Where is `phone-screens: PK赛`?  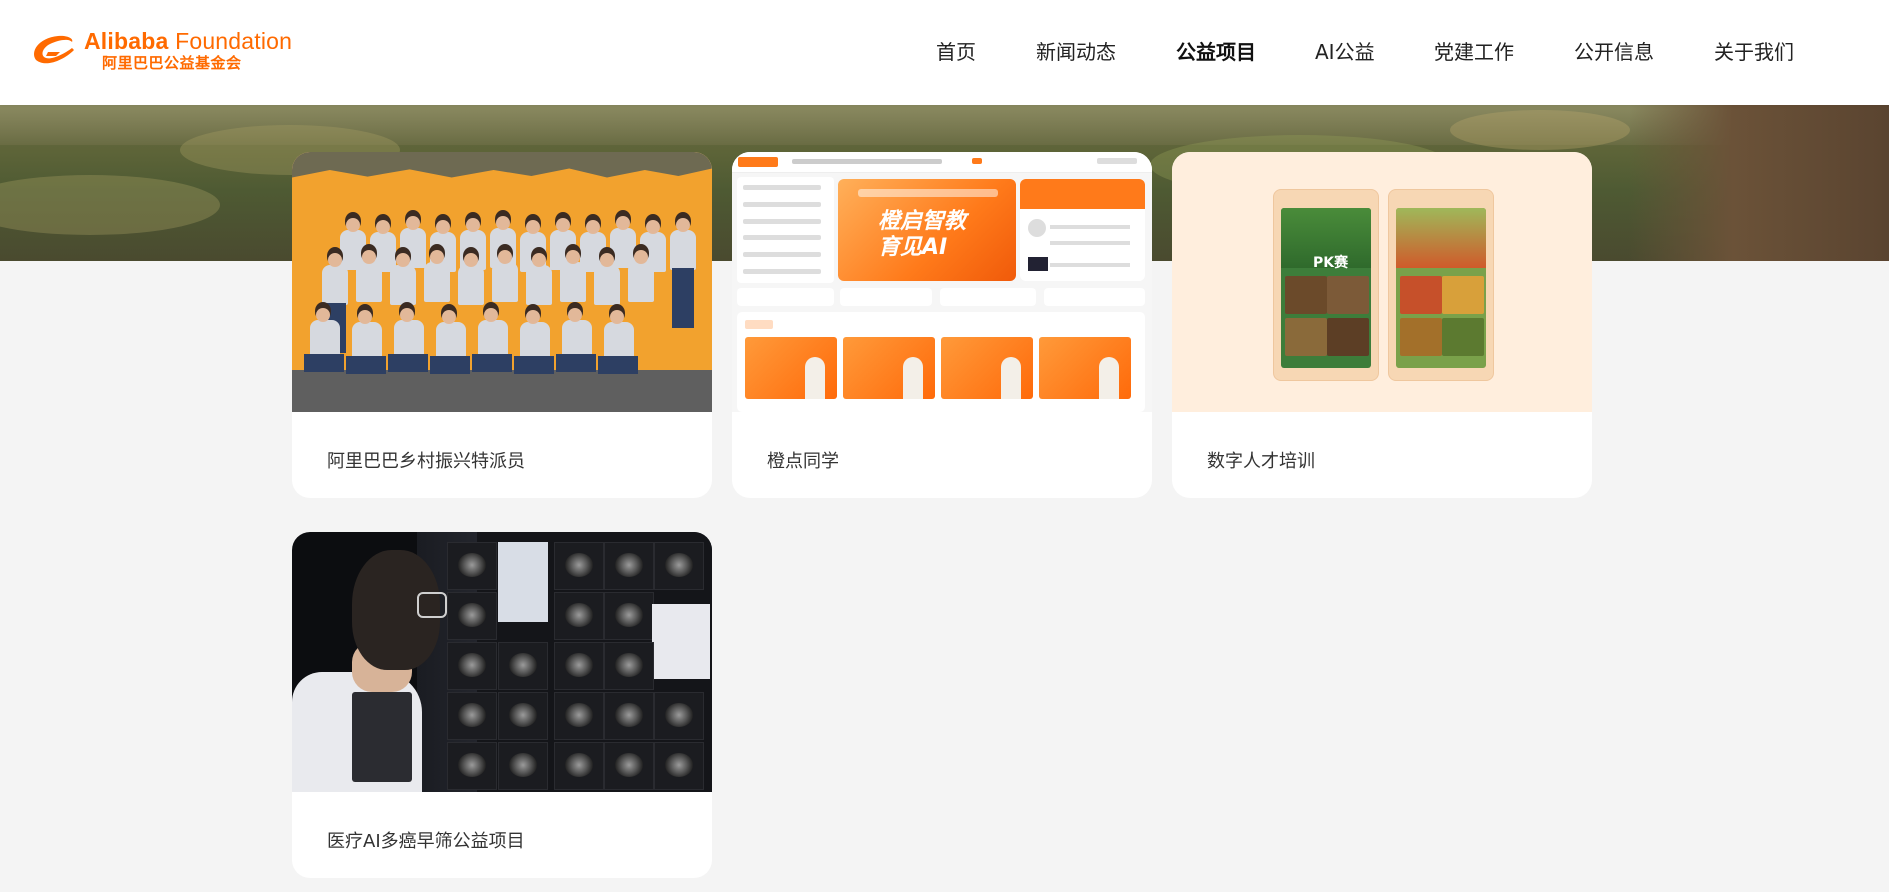
phone-screens: PK赛 is located at coordinates (1382, 282).